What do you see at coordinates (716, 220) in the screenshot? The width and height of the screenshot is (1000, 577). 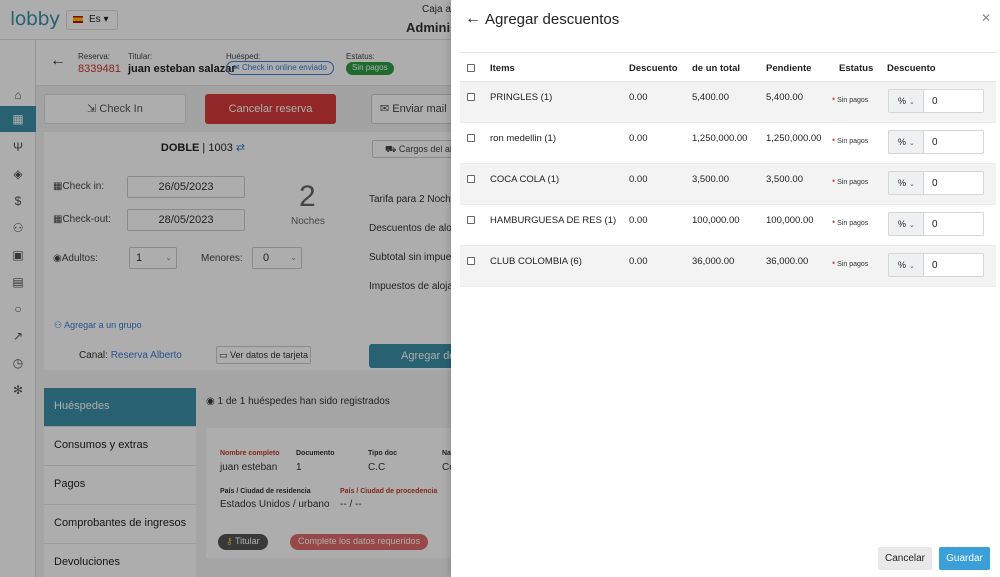 I see `item-total: 100,000.00` at bounding box center [716, 220].